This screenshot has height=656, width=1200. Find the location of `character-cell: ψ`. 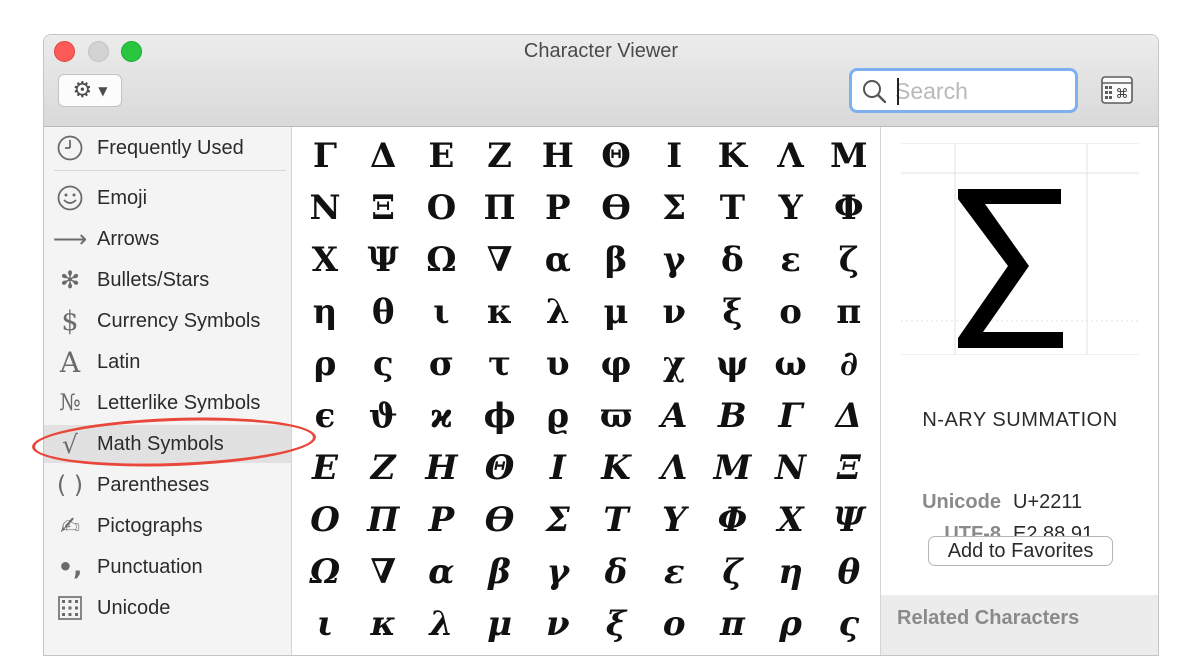

character-cell: ψ is located at coordinates (732, 364).